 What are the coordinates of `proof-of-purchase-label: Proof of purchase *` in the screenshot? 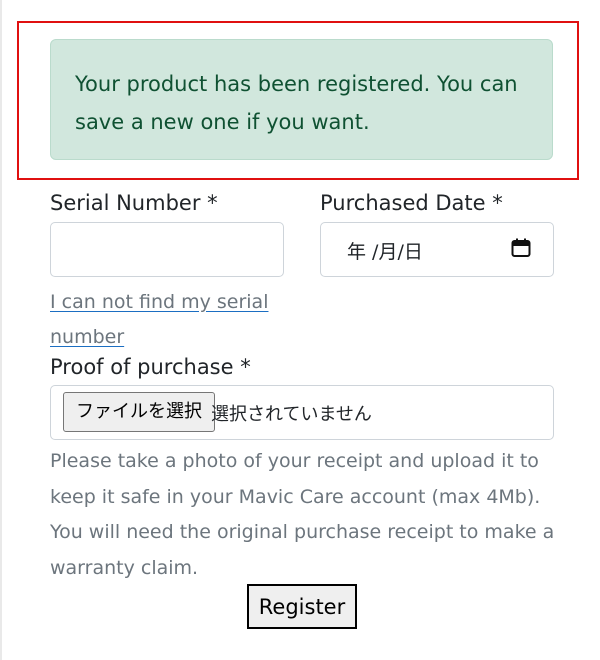 It's located at (150, 367).